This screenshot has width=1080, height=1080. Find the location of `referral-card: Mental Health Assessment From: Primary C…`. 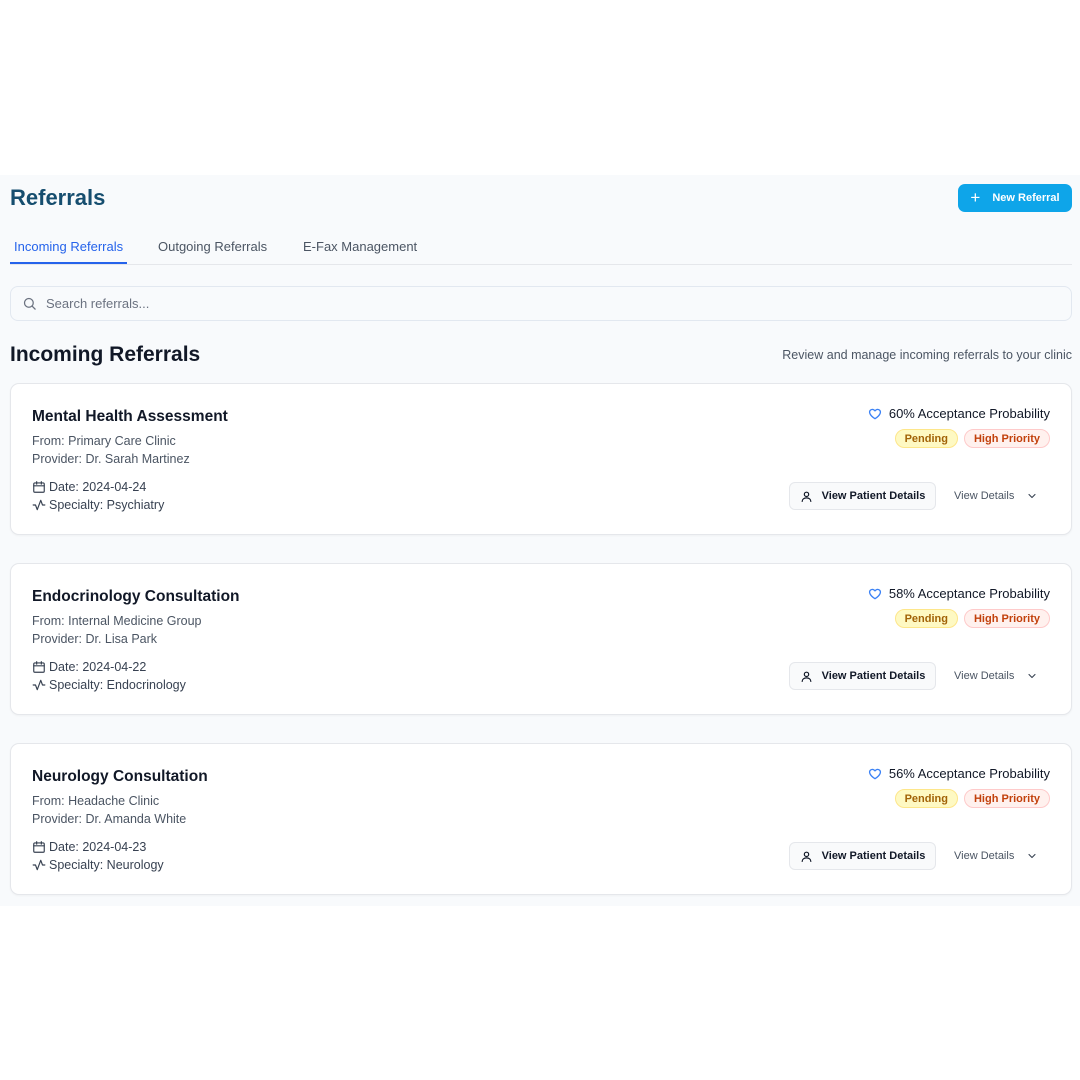

referral-card: Mental Health Assessment From: Primary C… is located at coordinates (541, 459).